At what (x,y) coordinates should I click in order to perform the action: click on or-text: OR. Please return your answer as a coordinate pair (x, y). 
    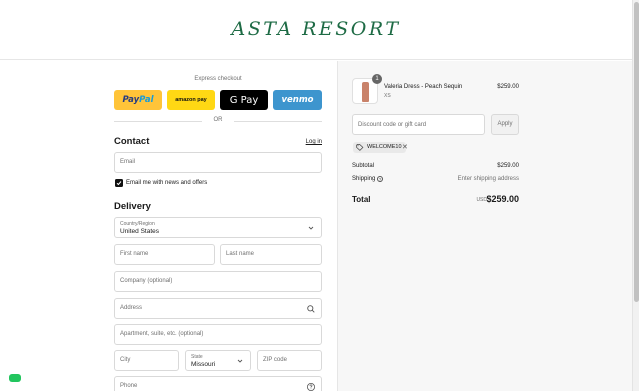
    Looking at the image, I should click on (218, 120).